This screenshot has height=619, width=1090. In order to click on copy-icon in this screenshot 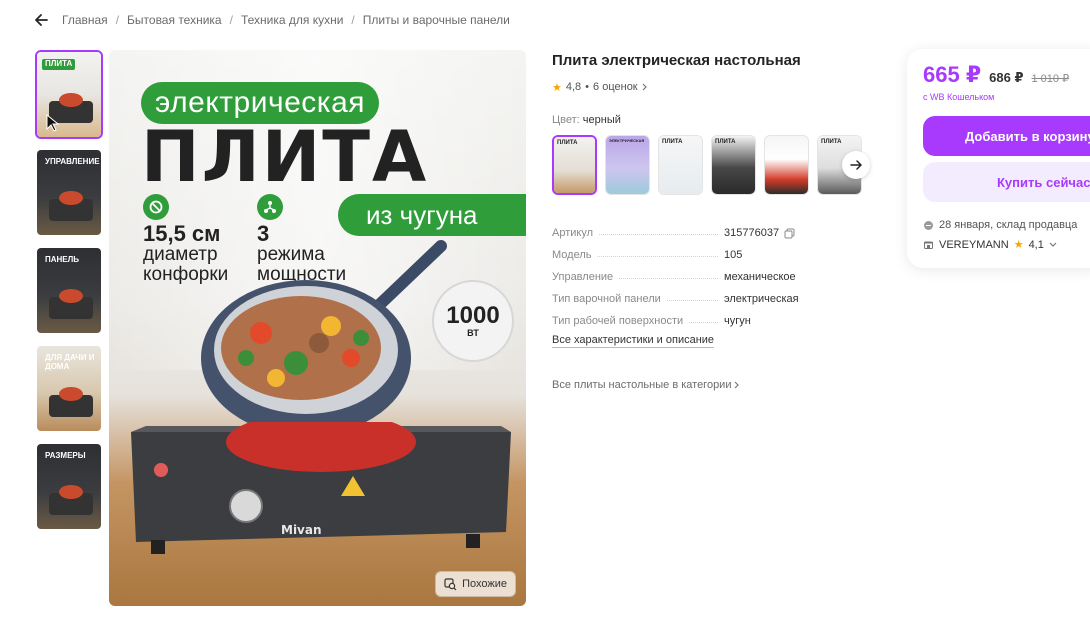, I will do `click(789, 233)`.